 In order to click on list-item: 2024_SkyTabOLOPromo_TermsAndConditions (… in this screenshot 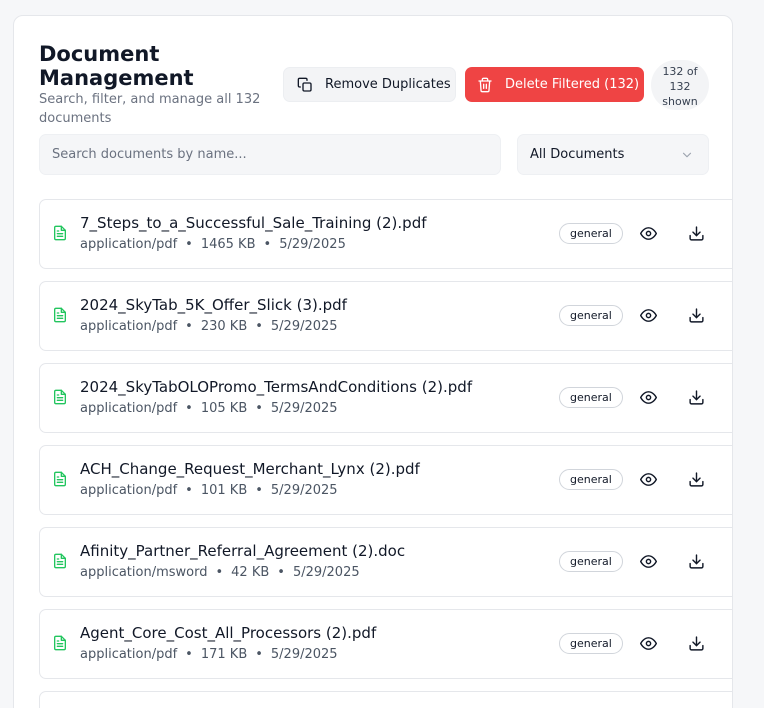, I will do `click(385, 398)`.